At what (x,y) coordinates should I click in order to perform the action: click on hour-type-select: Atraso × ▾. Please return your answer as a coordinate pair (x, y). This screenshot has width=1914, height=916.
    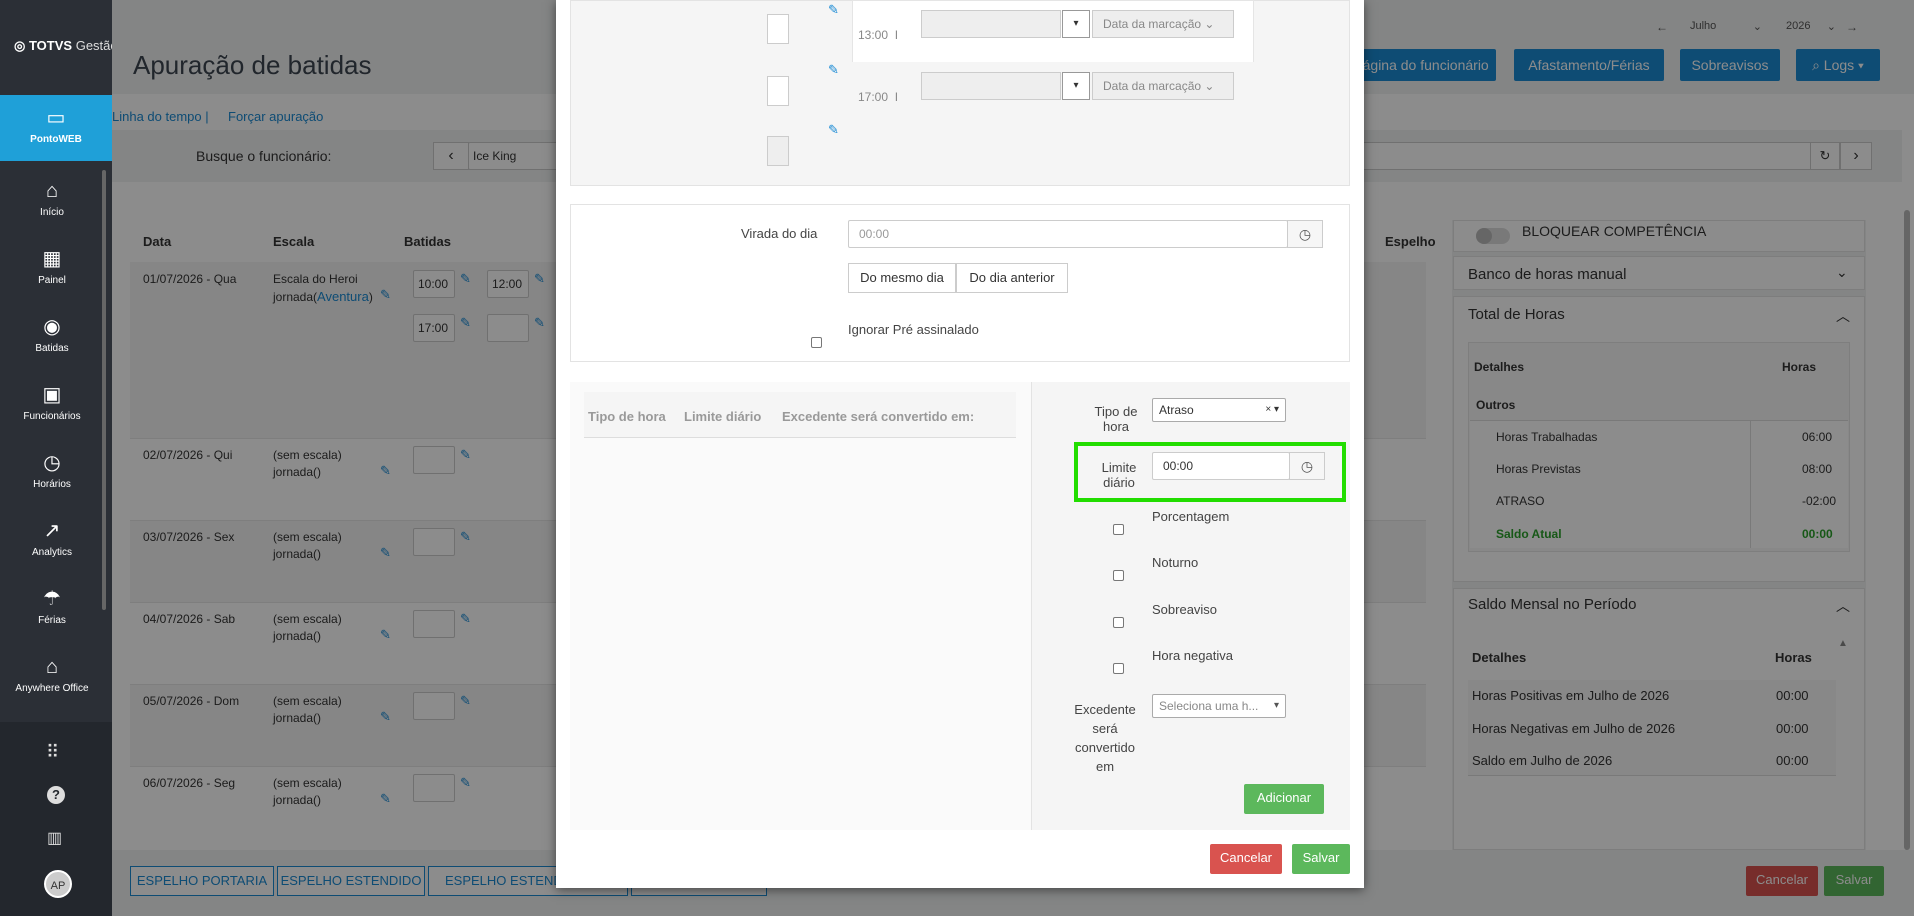
    Looking at the image, I should click on (1219, 410).